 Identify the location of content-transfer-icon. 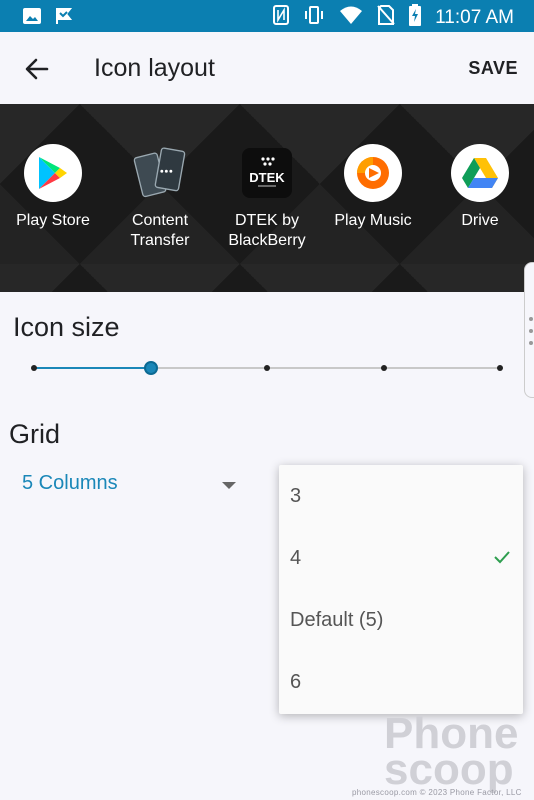
(160, 173).